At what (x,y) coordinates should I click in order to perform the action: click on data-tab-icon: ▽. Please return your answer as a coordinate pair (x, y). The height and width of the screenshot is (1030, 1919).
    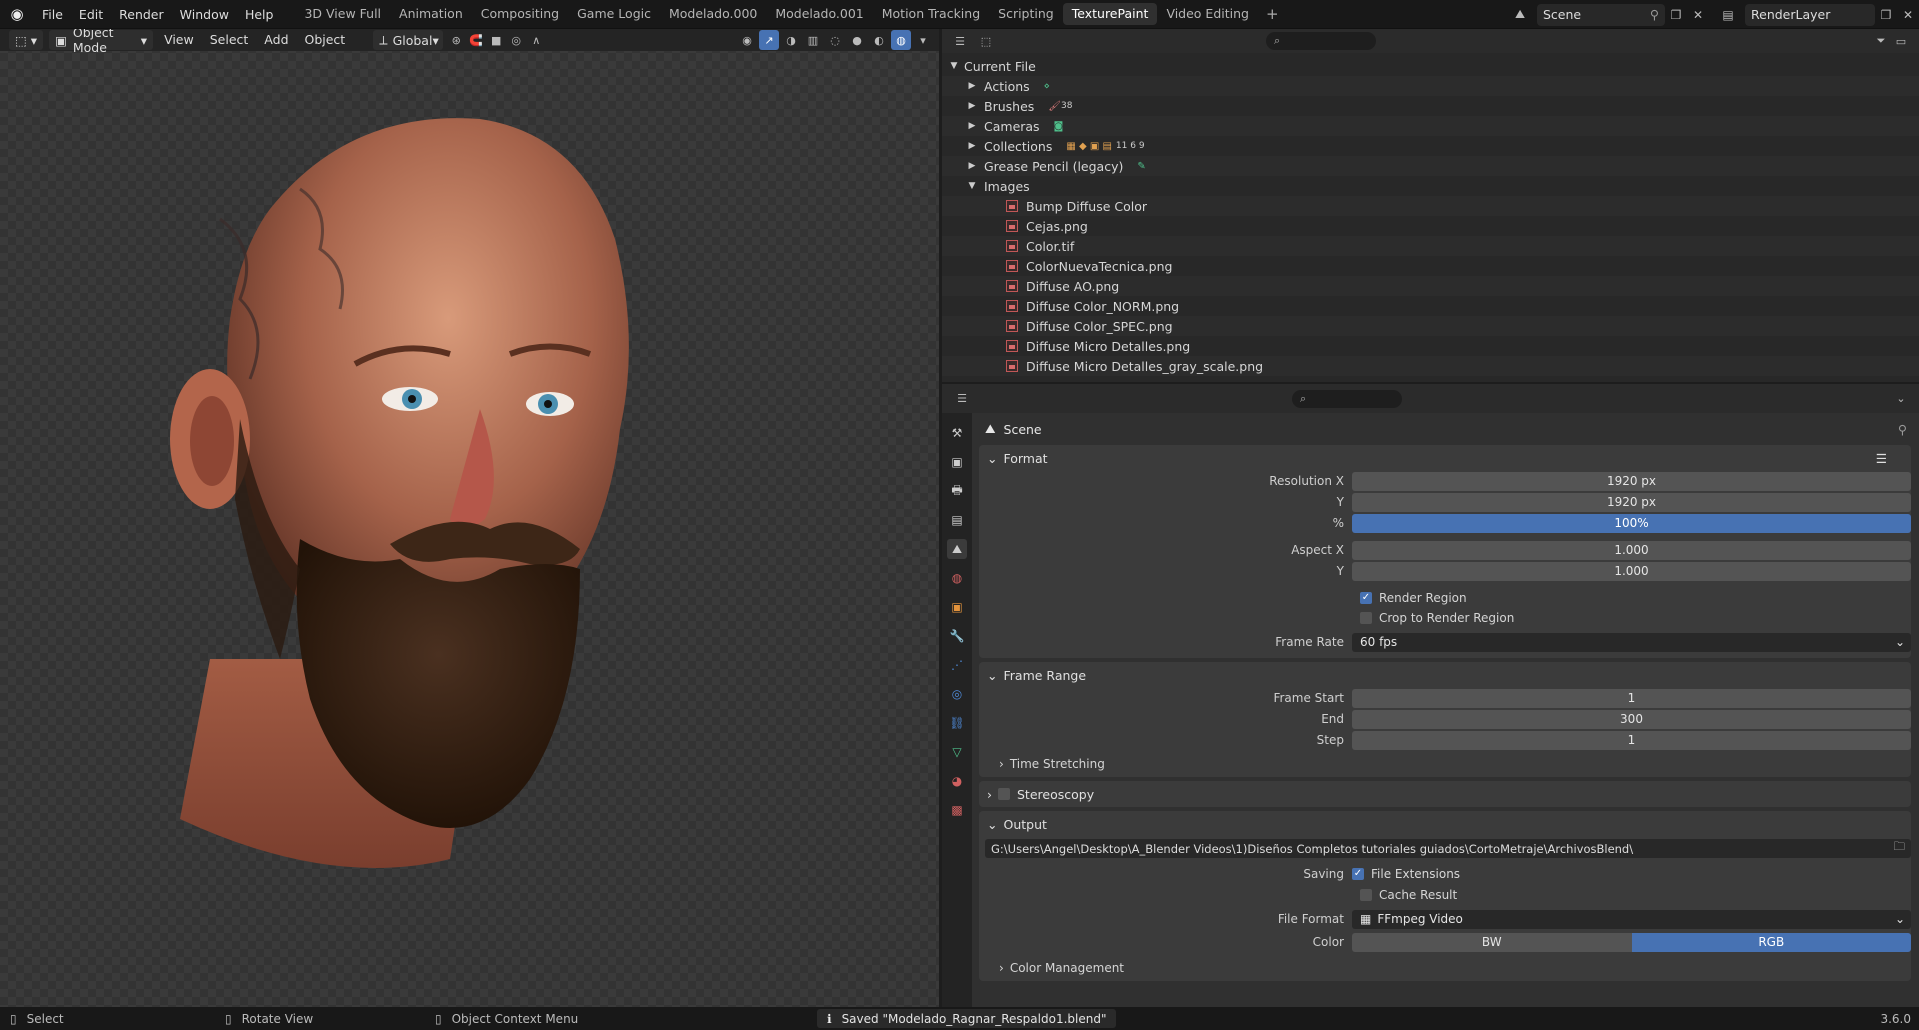
    Looking at the image, I should click on (957, 752).